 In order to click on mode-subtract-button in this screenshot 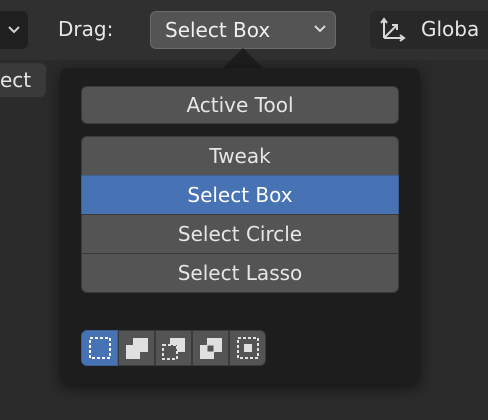, I will do `click(173, 348)`.